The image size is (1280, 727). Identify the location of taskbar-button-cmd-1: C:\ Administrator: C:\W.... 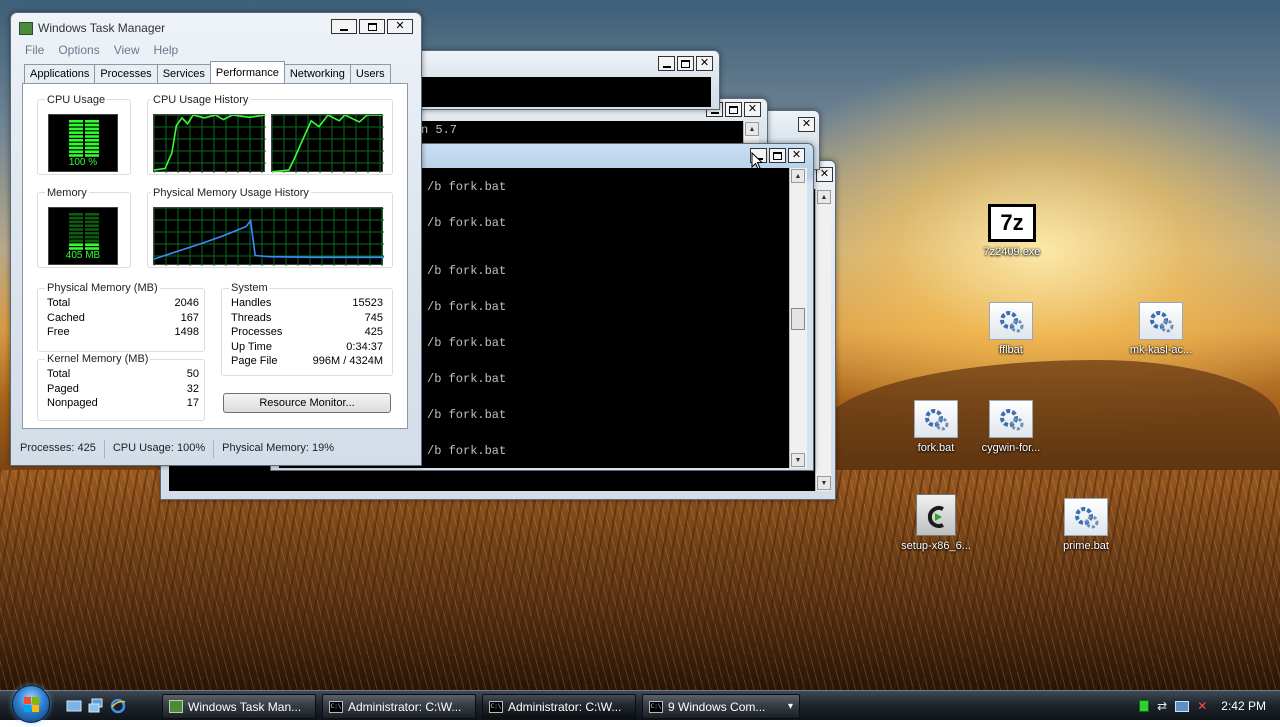
(399, 706).